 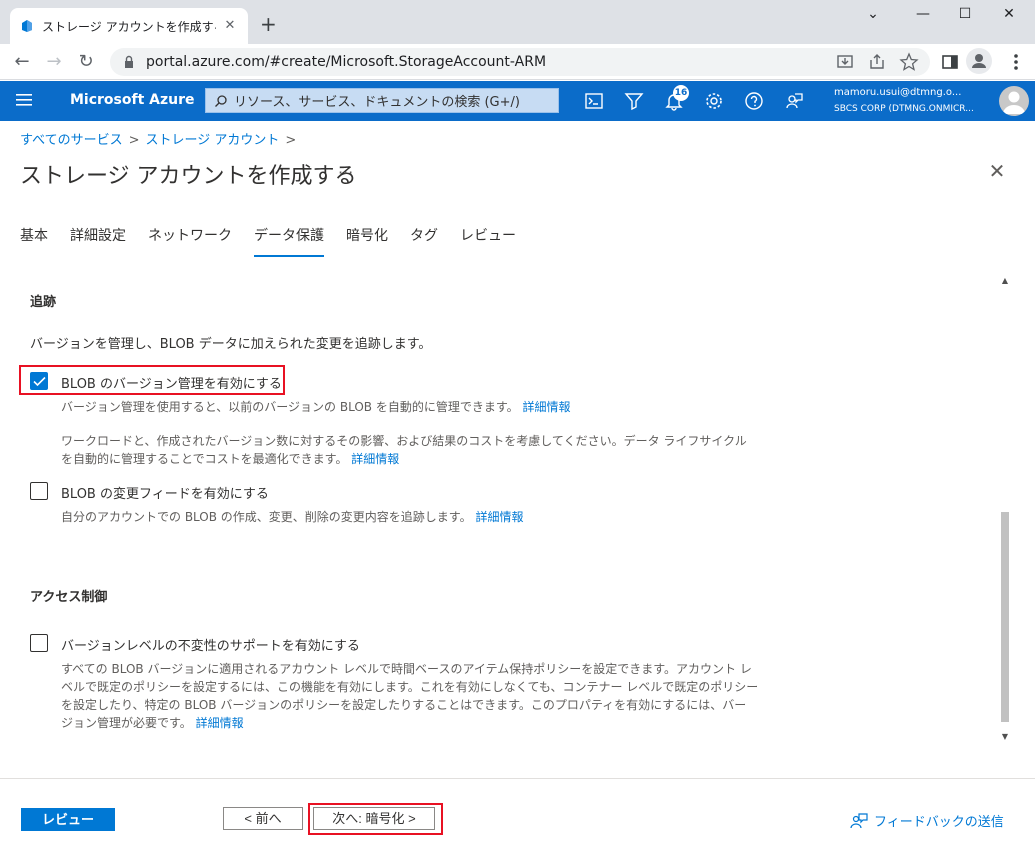 What do you see at coordinates (22, 62) in the screenshot?
I see `back-arrow-icon: ←` at bounding box center [22, 62].